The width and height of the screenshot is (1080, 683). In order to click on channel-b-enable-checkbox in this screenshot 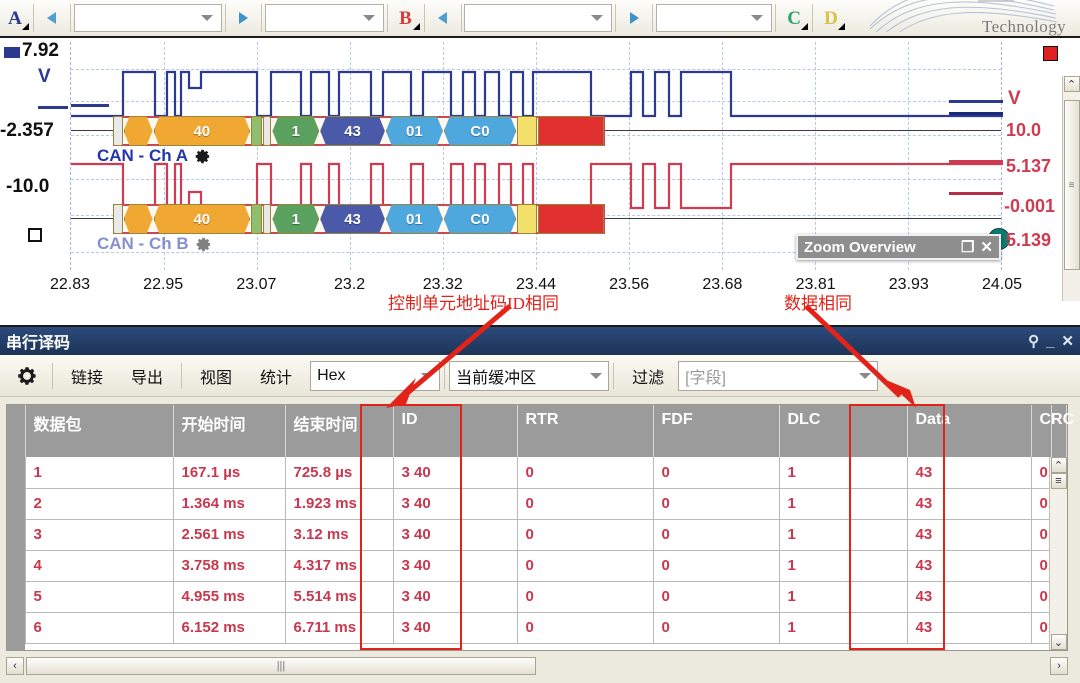, I will do `click(35, 235)`.